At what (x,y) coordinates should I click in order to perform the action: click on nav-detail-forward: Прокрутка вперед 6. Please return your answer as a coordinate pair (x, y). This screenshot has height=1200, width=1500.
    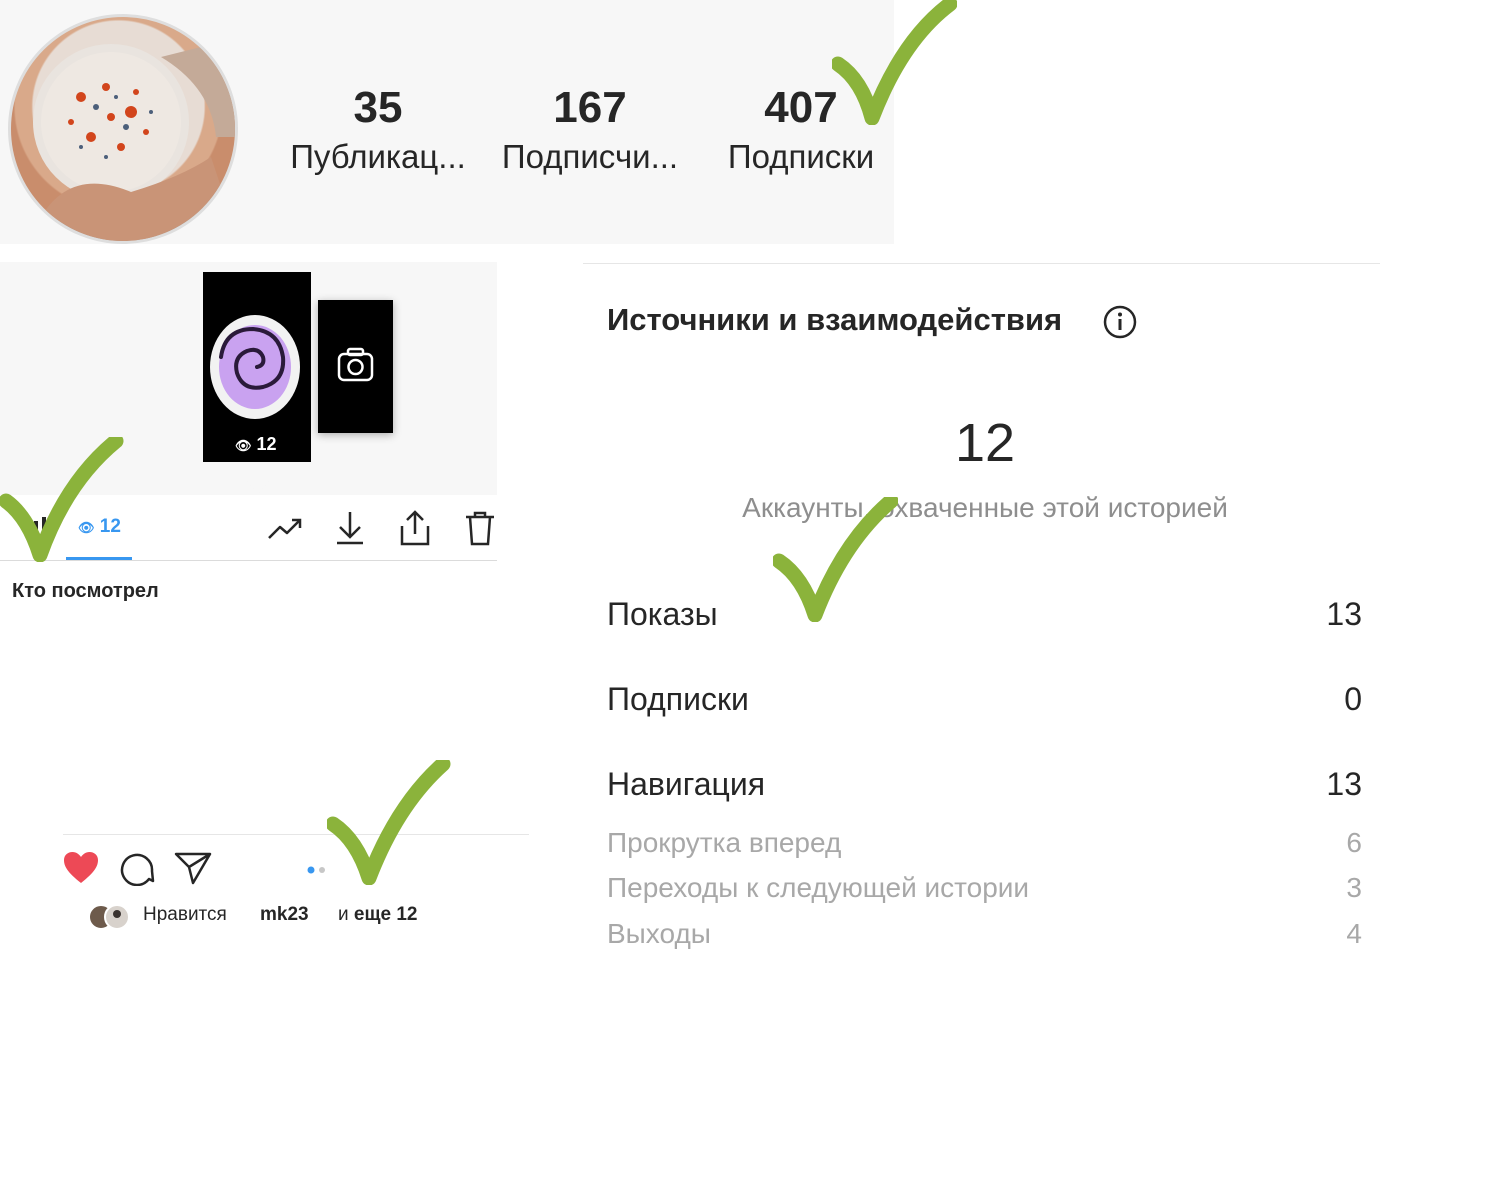
    Looking at the image, I should click on (984, 843).